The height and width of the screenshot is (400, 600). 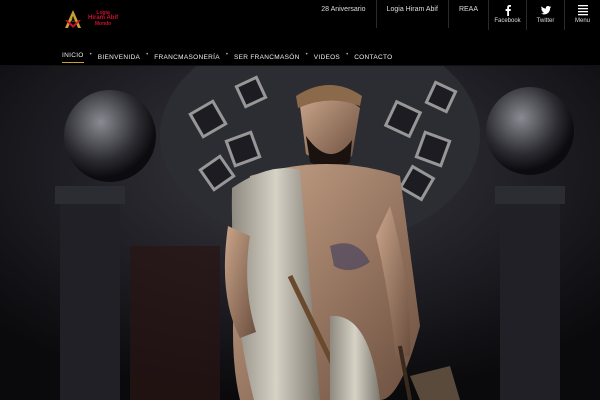 I want to click on facebook-link: Facebook, so click(x=507, y=15).